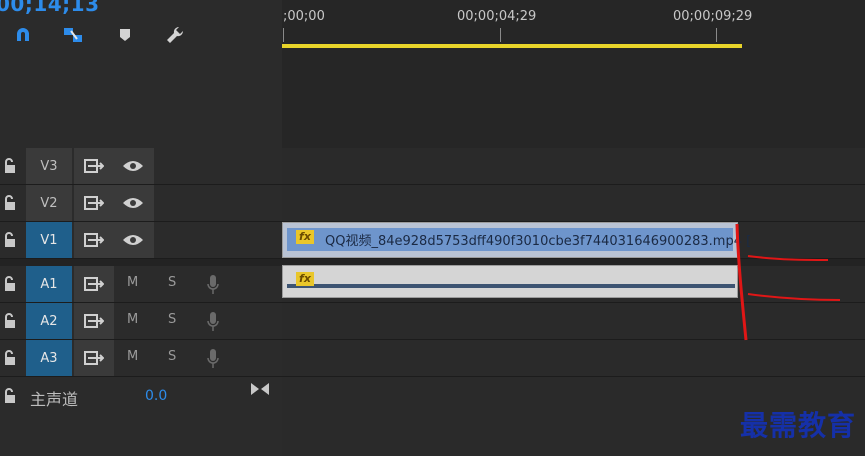 Image resolution: width=865 pixels, height=456 pixels. I want to click on red-annotation-marks, so click(788, 282).